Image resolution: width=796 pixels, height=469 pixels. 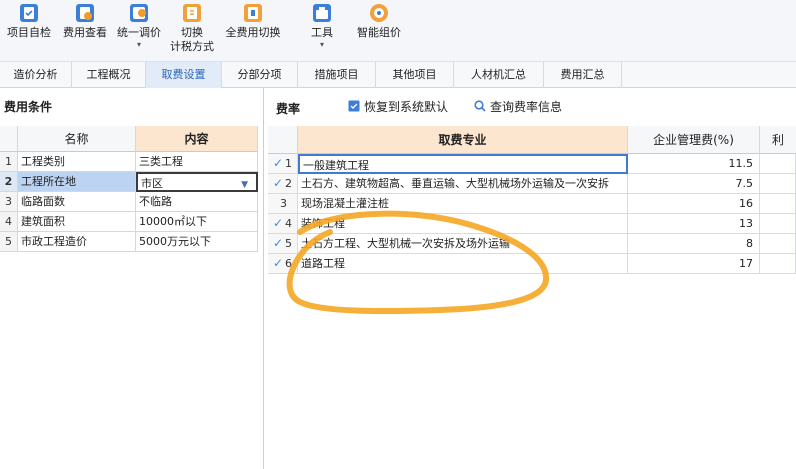 I want to click on full-fee-switch-button: 全费用切换, so click(x=253, y=30).